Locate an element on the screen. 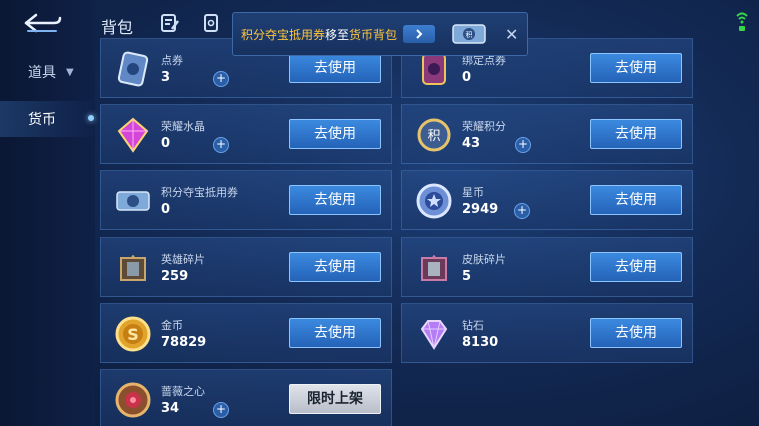  currency-name: 荣耀积分 is located at coordinates (484, 126).